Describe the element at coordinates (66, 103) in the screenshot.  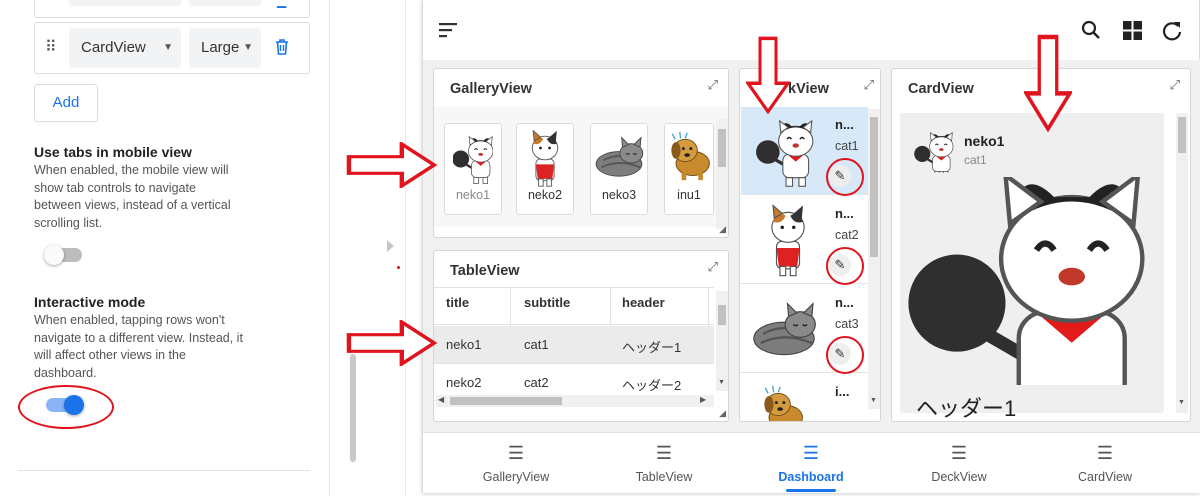
I see `add-button: Add` at that location.